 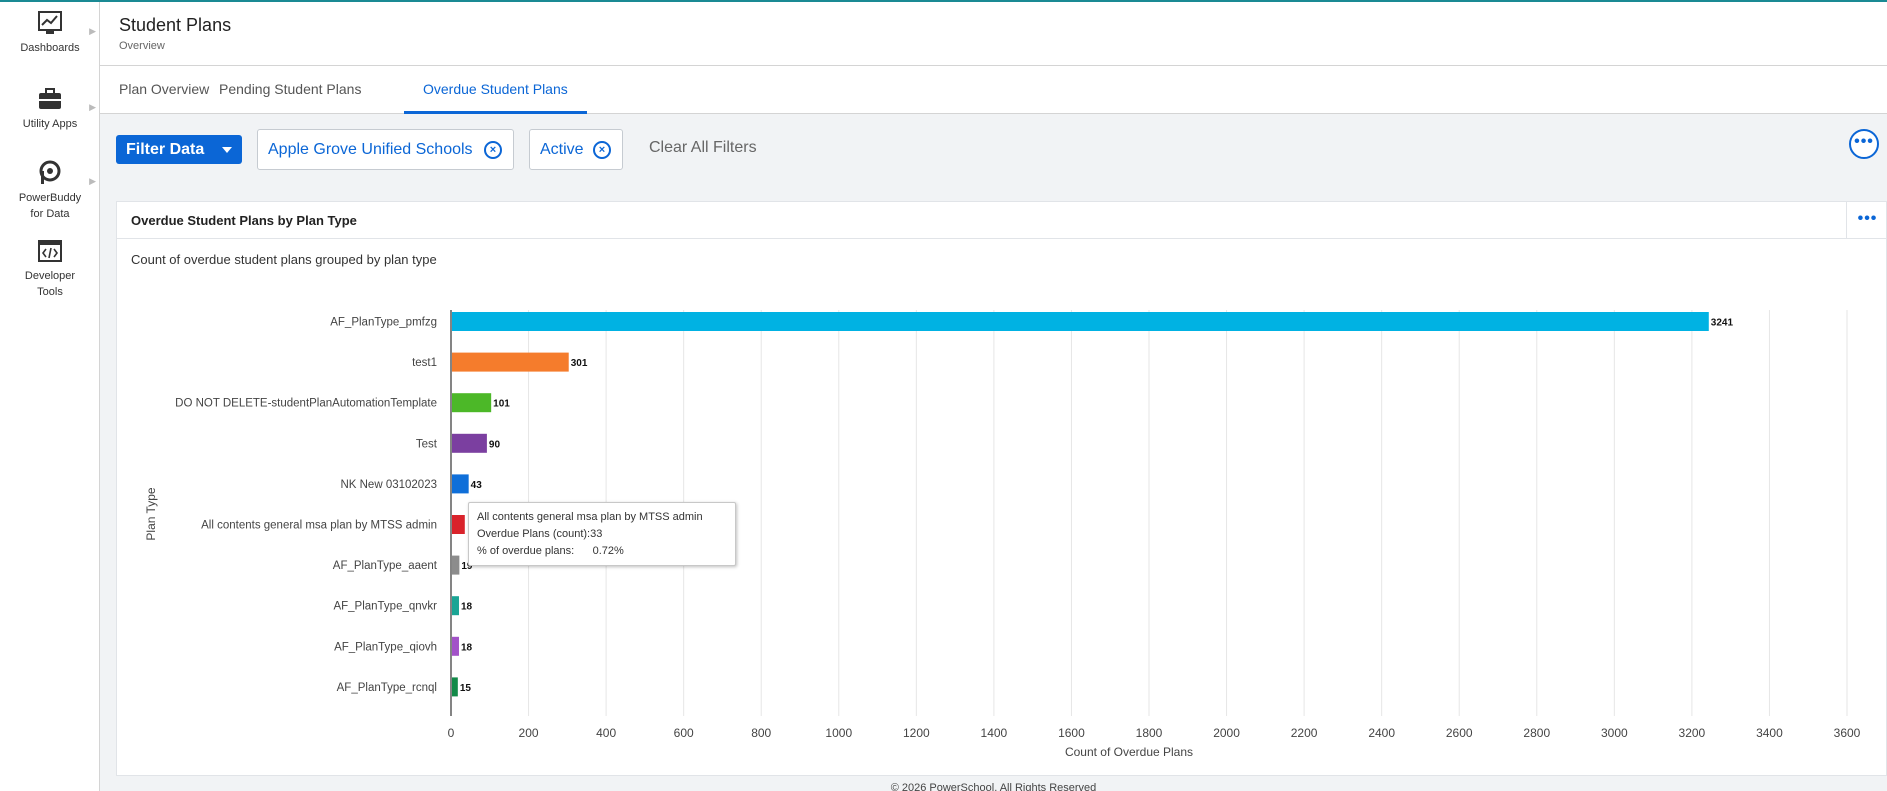 I want to click on filter-data-label: Filter Data, so click(x=165, y=149).